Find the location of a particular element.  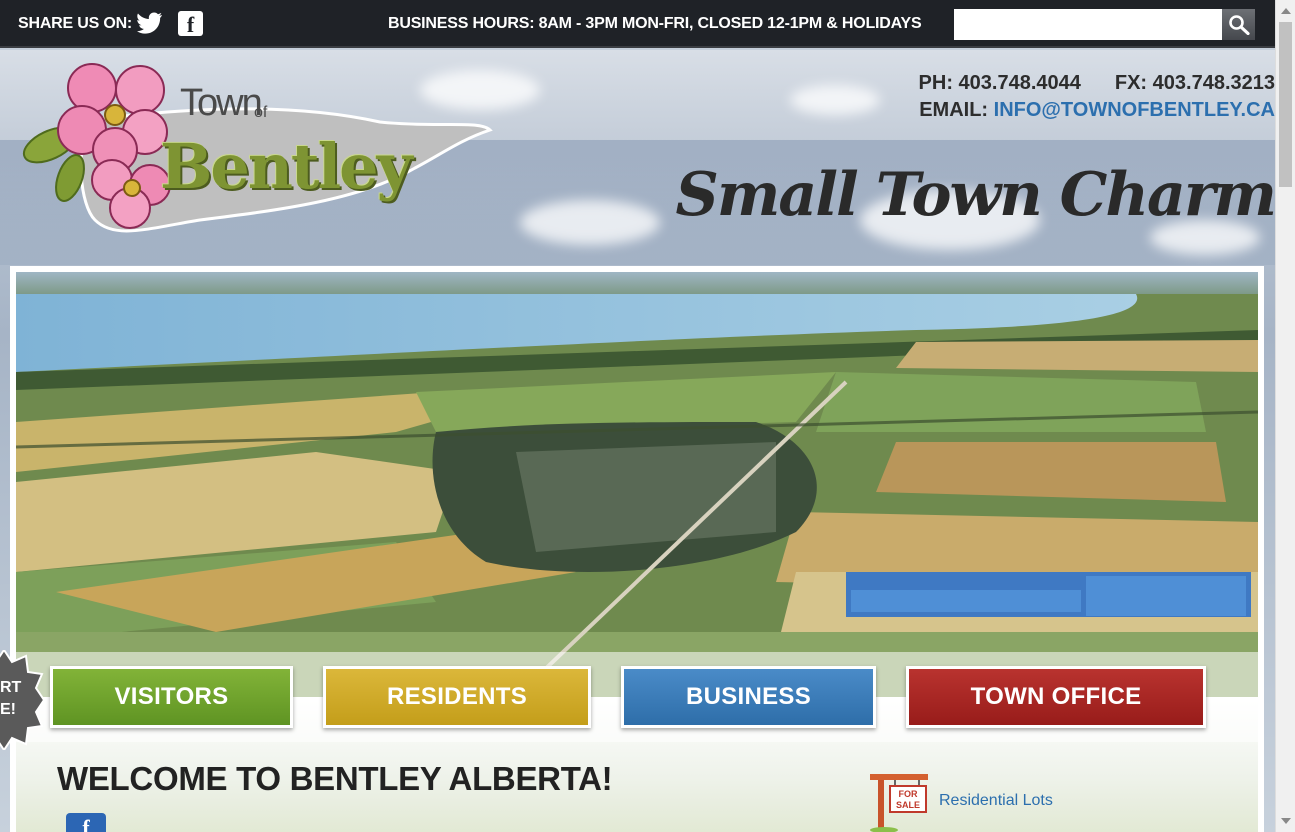

welcome-heading: WELCOME TO BENTLEY ALBERTA! is located at coordinates (335, 778).